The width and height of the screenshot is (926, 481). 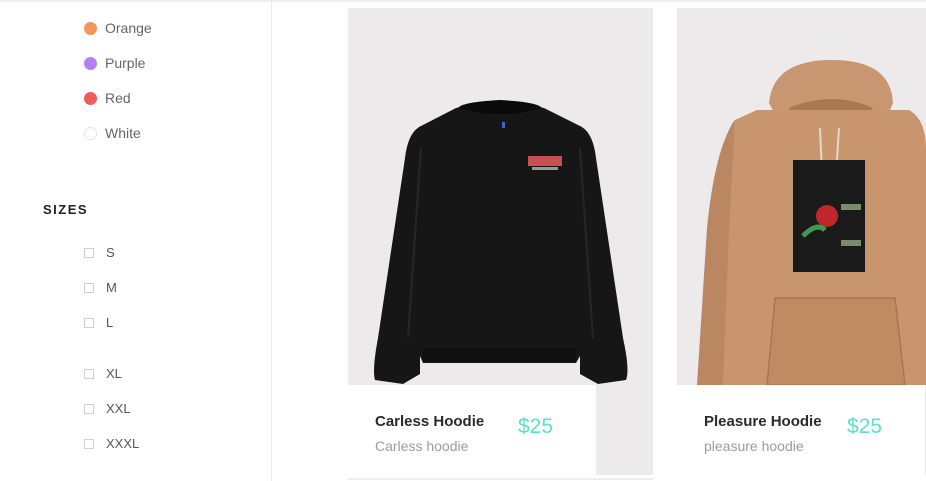 I want to click on size-filter-xxl: XXL, so click(x=107, y=408).